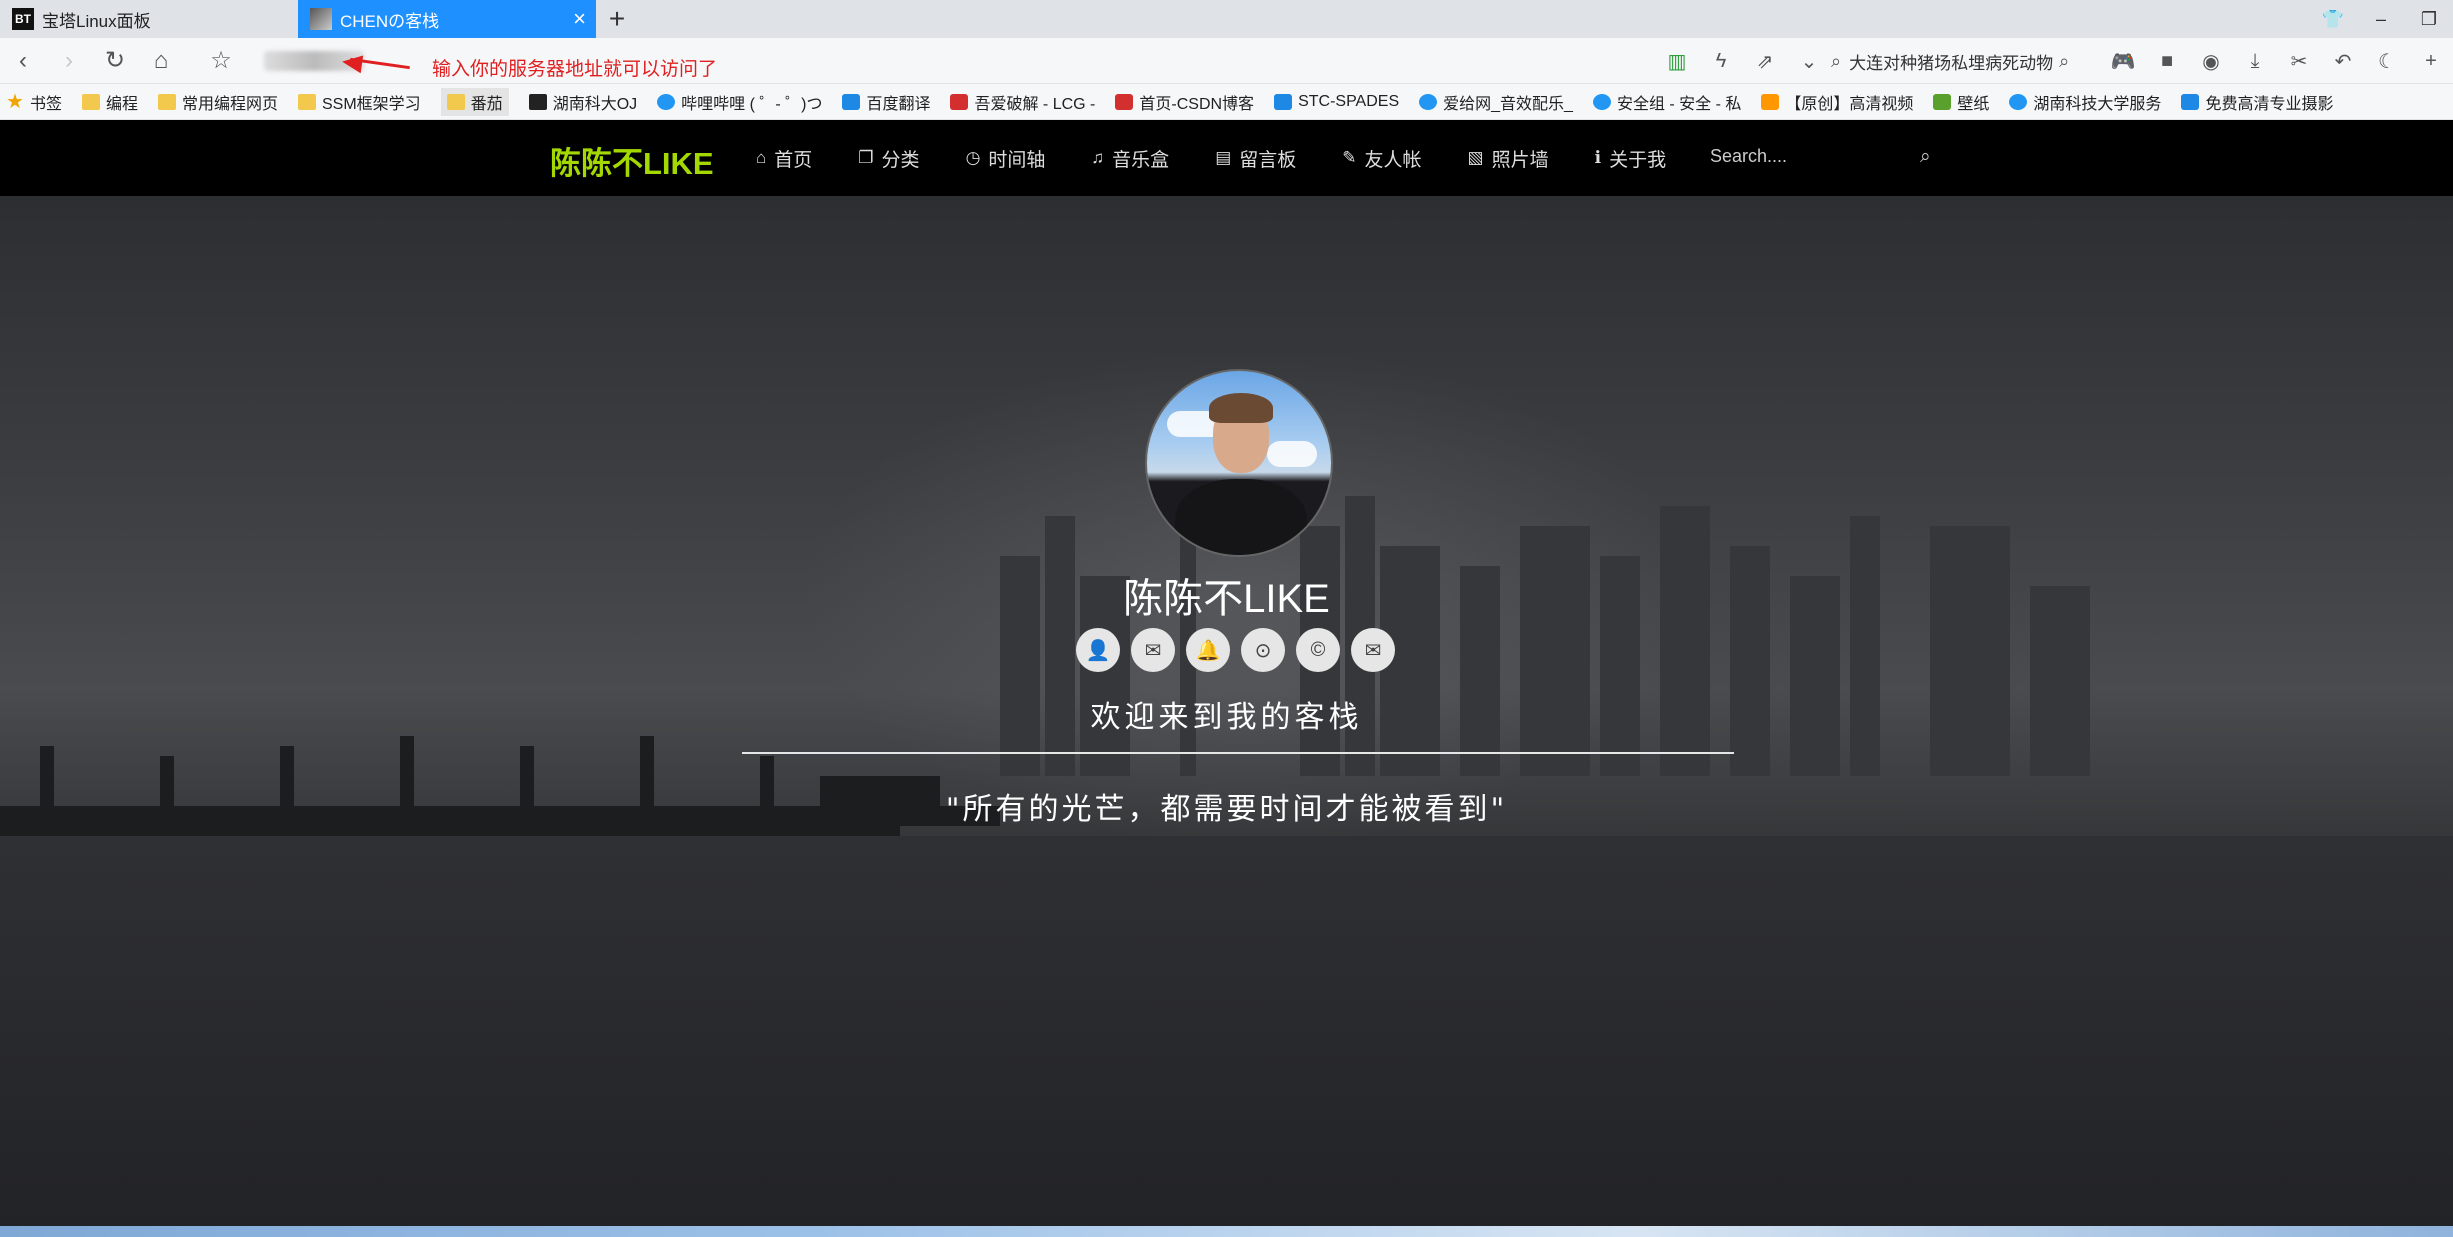  What do you see at coordinates (1381, 158) in the screenshot?
I see `menu-item-friends: ✎ 友人帐` at bounding box center [1381, 158].